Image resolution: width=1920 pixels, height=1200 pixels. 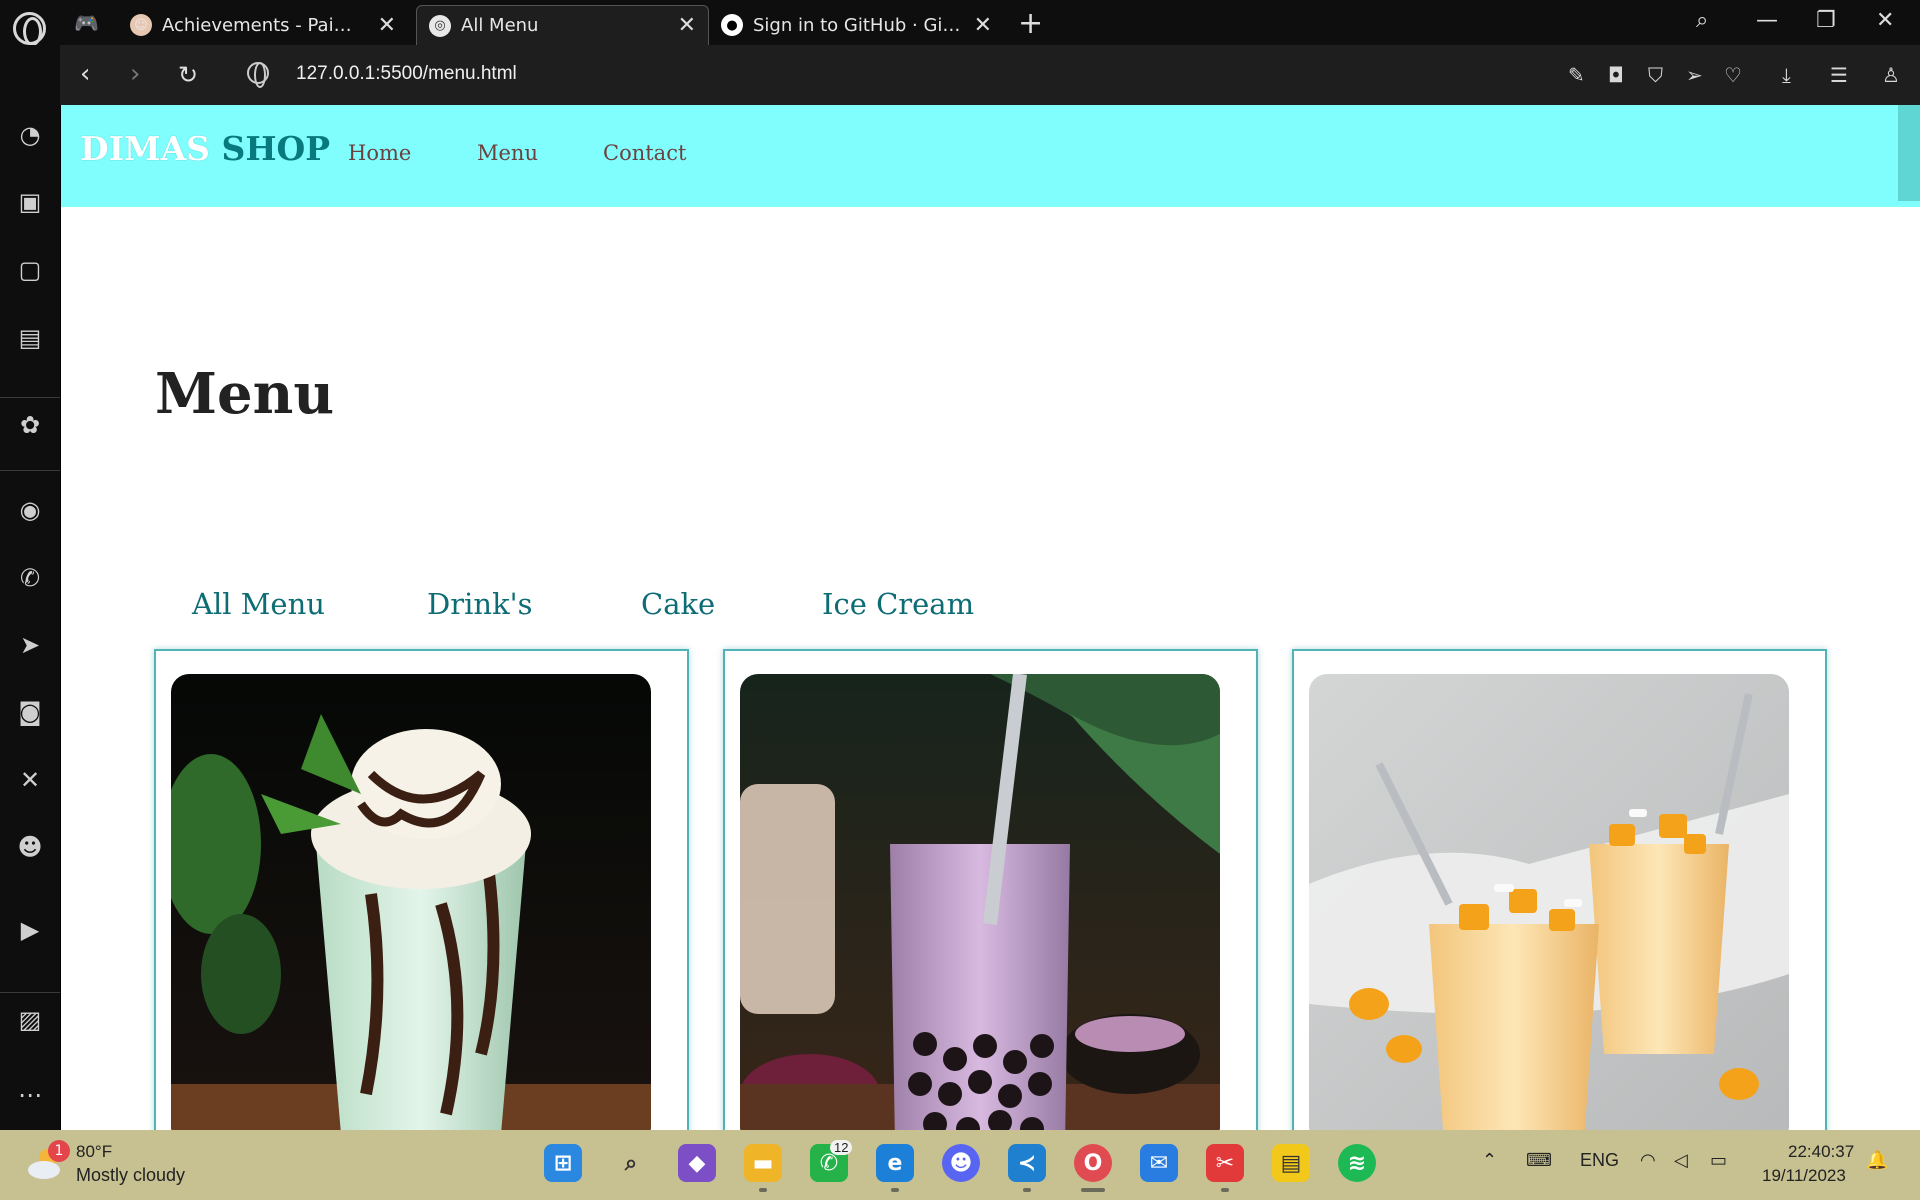 I want to click on mango-smoothie-image, so click(x=1549, y=902).